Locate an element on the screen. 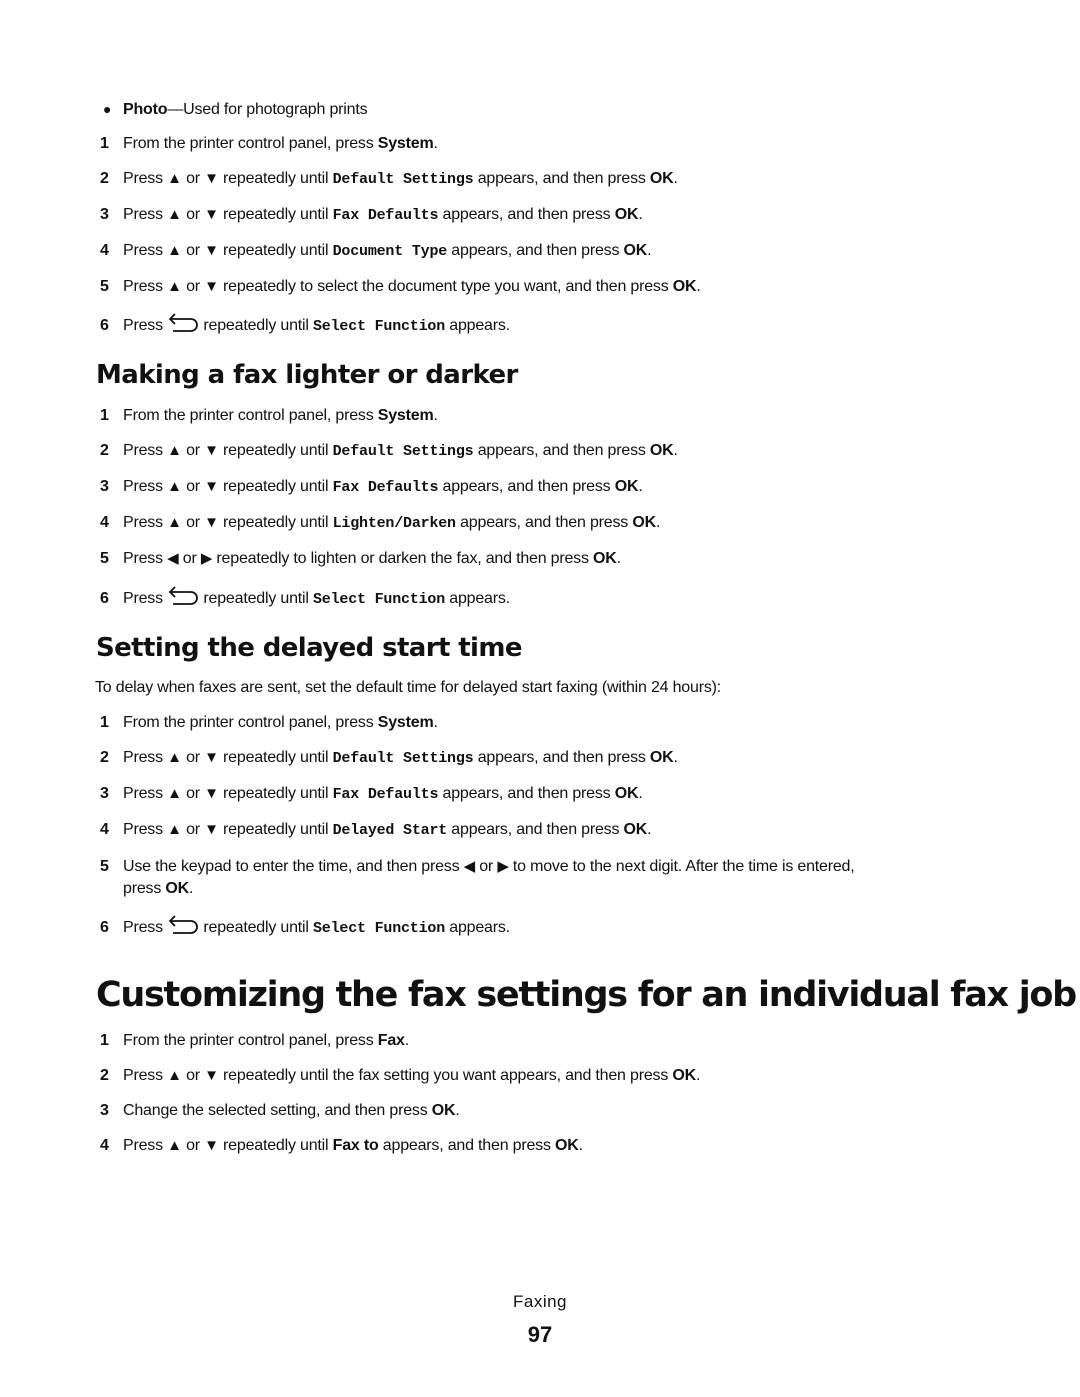 The width and height of the screenshot is (1080, 1397). step-number: 4 is located at coordinates (104, 829).